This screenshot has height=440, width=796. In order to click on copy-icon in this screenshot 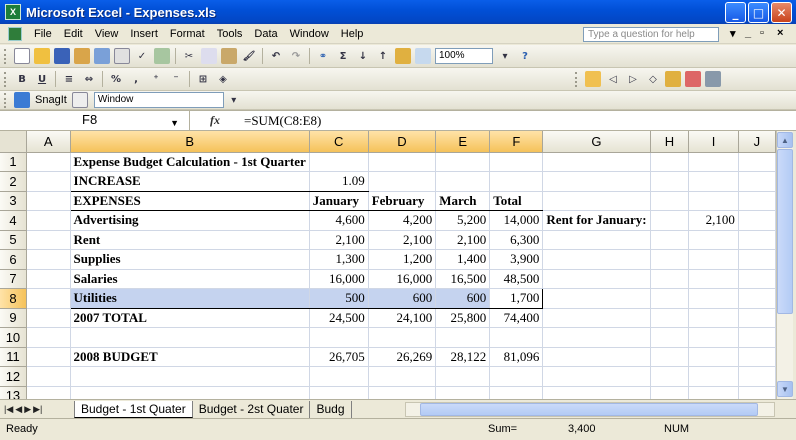, I will do `click(209, 56)`.